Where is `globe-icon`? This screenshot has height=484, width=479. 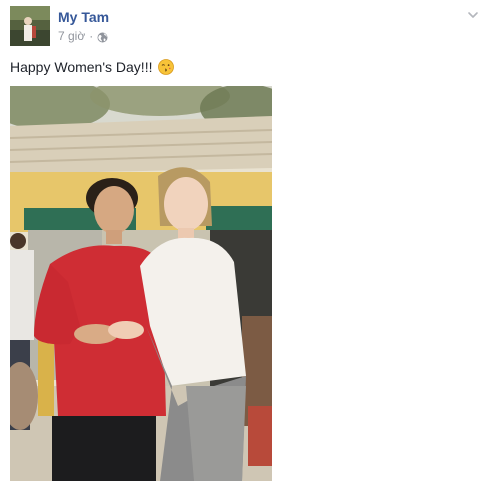
globe-icon is located at coordinates (102, 36).